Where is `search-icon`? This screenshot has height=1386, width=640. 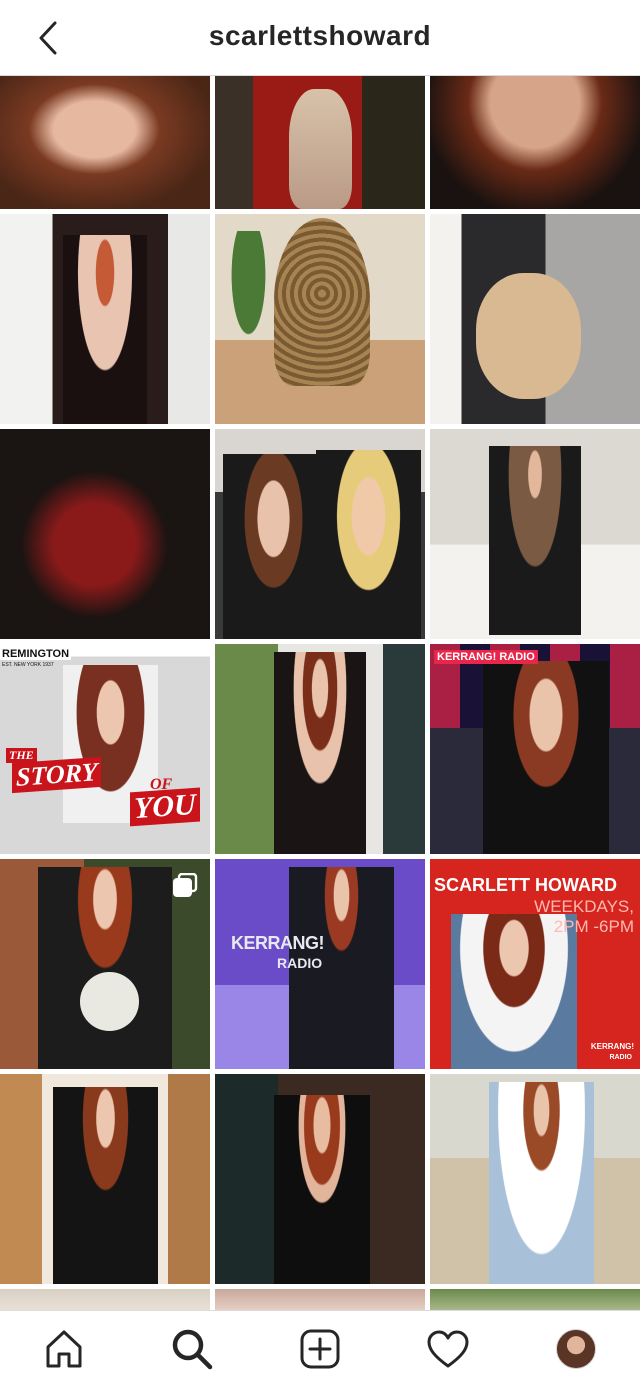
search-icon is located at coordinates (192, 1349).